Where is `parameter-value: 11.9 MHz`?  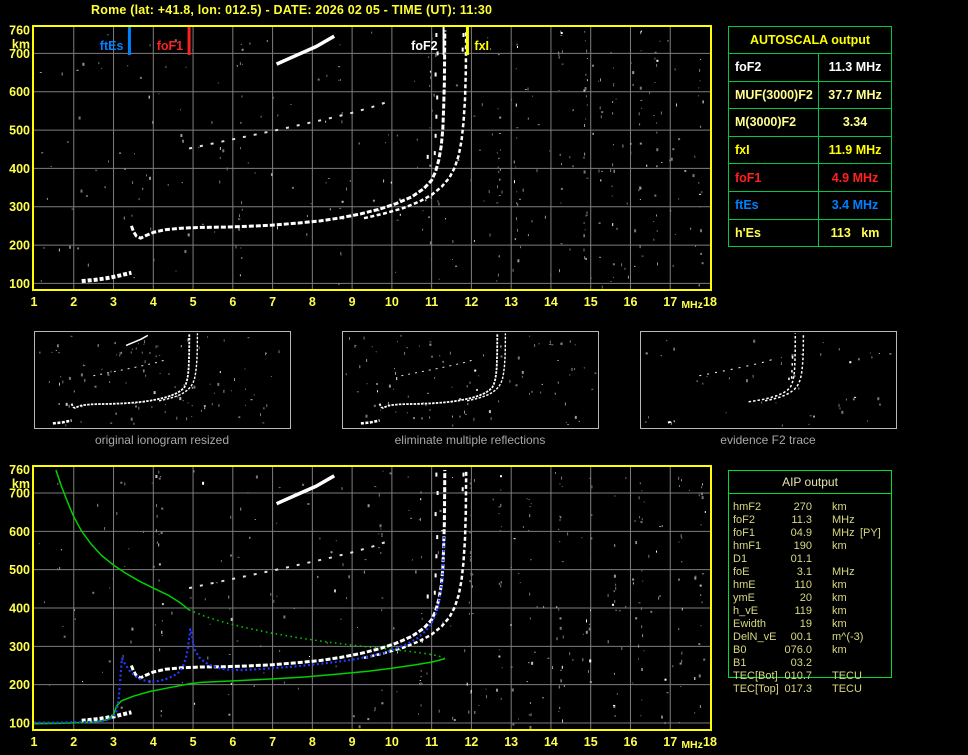 parameter-value: 11.9 MHz is located at coordinates (855, 150).